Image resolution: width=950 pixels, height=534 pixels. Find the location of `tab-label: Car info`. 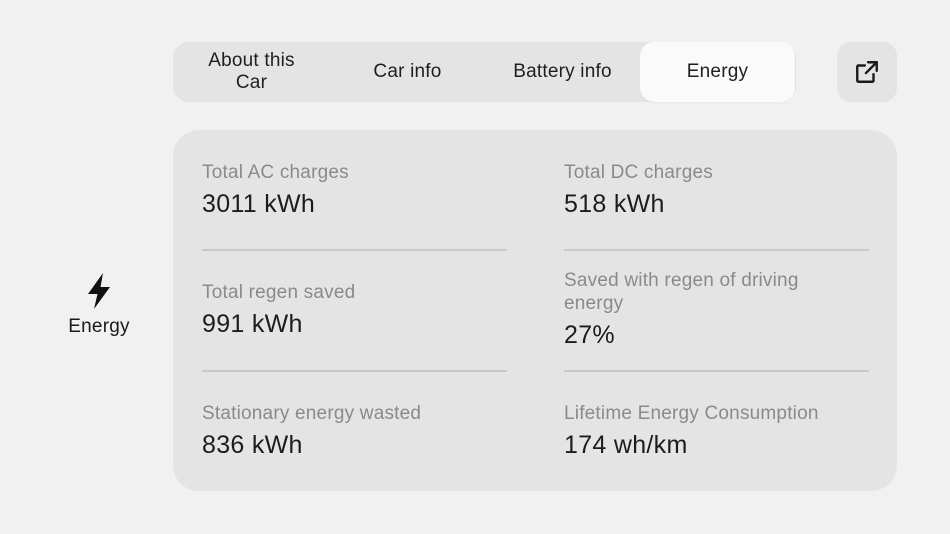

tab-label: Car info is located at coordinates (407, 71).